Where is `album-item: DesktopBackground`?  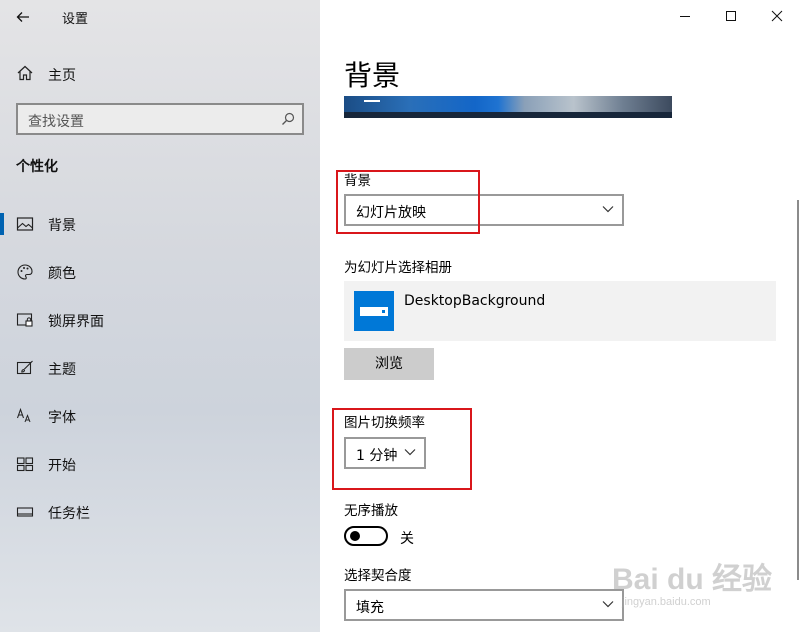 album-item: DesktopBackground is located at coordinates (560, 311).